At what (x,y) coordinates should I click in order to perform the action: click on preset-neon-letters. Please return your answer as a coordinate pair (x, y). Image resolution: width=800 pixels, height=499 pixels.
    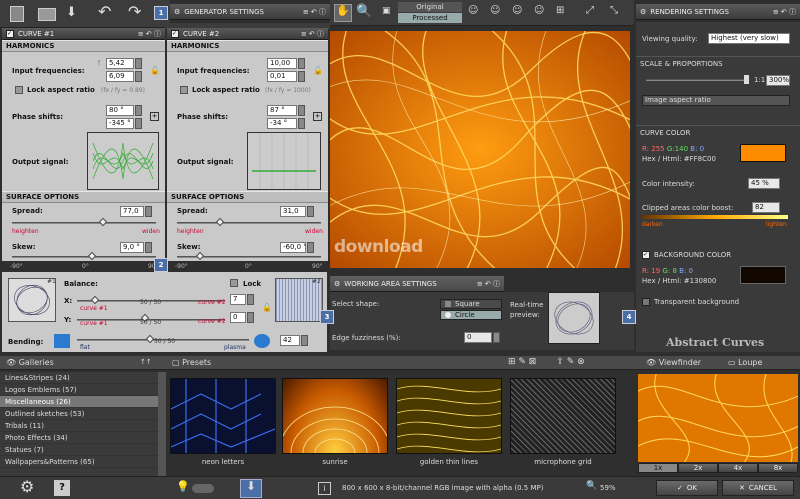
    Looking at the image, I should click on (223, 416).